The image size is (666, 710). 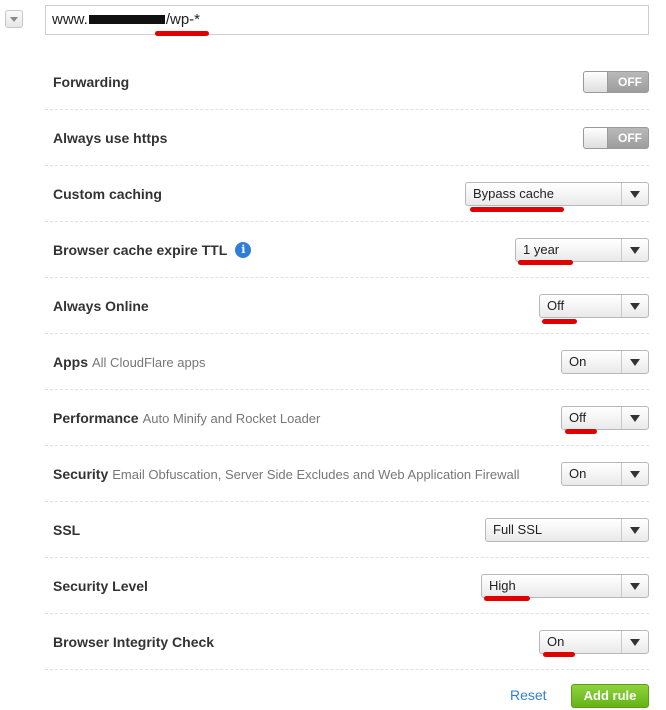 I want to click on setting-row-always-online: Always Online Off, so click(x=347, y=306).